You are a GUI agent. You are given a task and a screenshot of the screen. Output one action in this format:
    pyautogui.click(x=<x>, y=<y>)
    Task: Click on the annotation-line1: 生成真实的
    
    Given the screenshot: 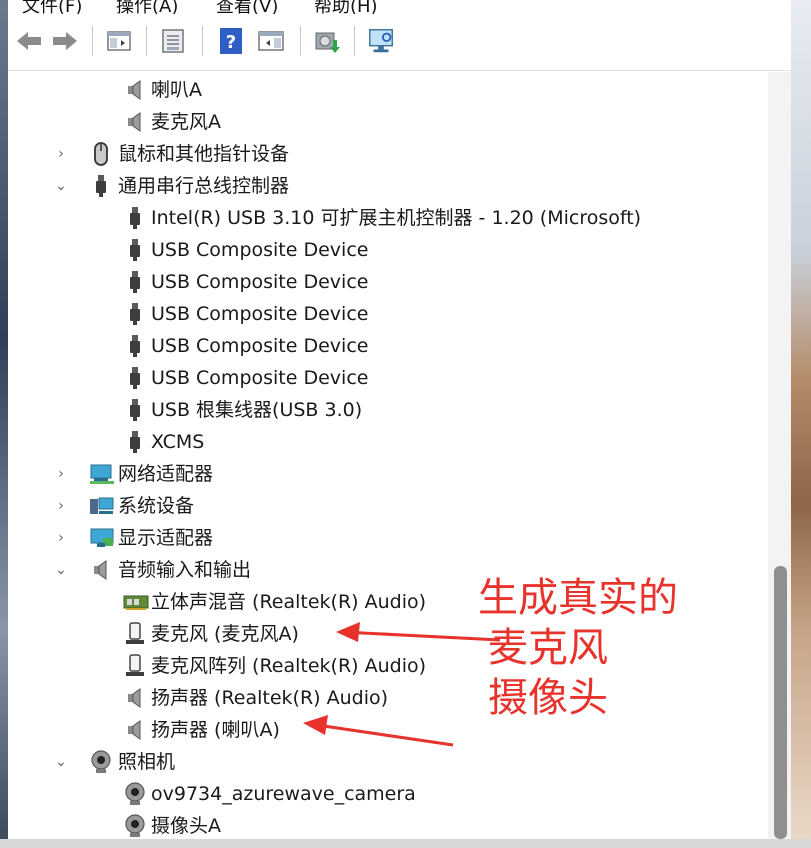 What is the action you would take?
    pyautogui.click(x=578, y=598)
    